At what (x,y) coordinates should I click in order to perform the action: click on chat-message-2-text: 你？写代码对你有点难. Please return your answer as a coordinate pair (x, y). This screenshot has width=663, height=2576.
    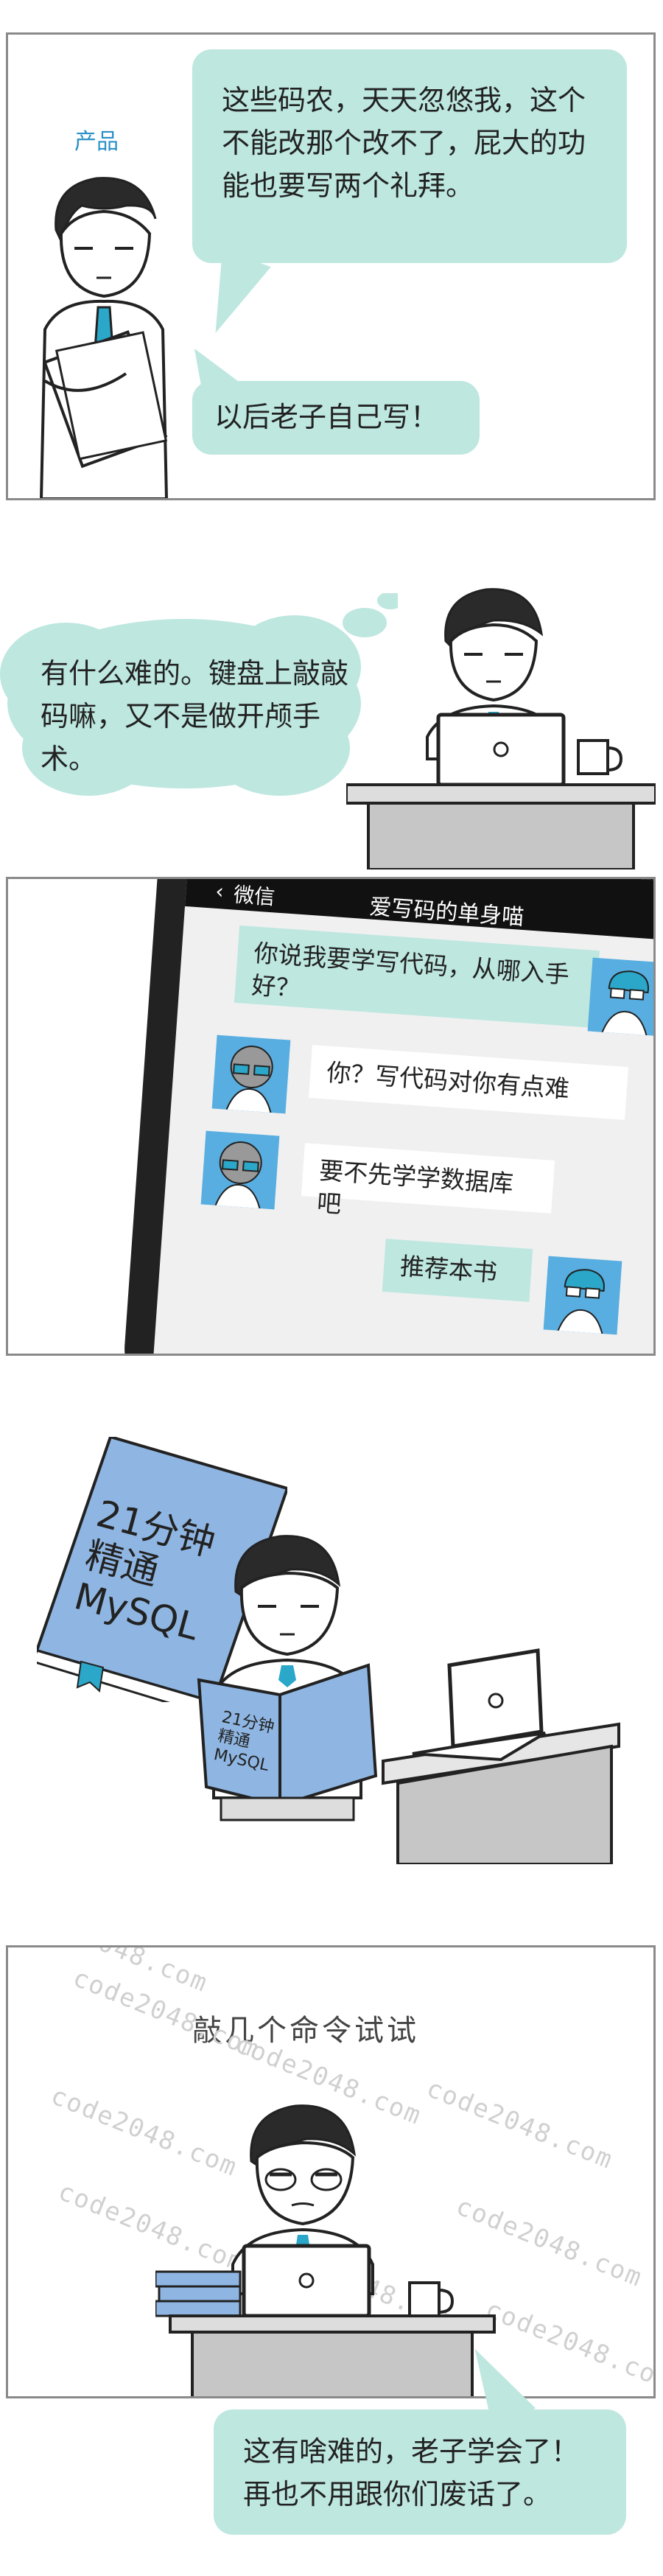
    Looking at the image, I should click on (449, 1080).